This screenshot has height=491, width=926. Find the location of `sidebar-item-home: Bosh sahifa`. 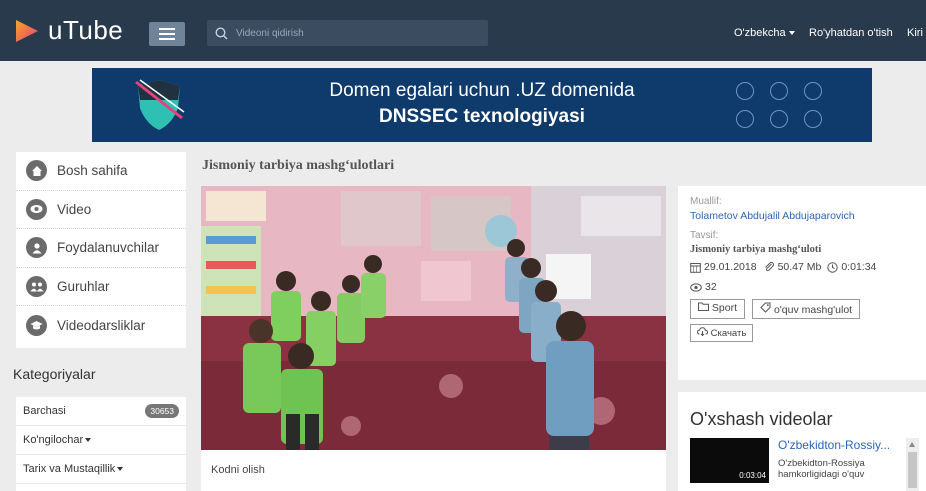

sidebar-item-home: Bosh sahifa is located at coordinates (101, 171).